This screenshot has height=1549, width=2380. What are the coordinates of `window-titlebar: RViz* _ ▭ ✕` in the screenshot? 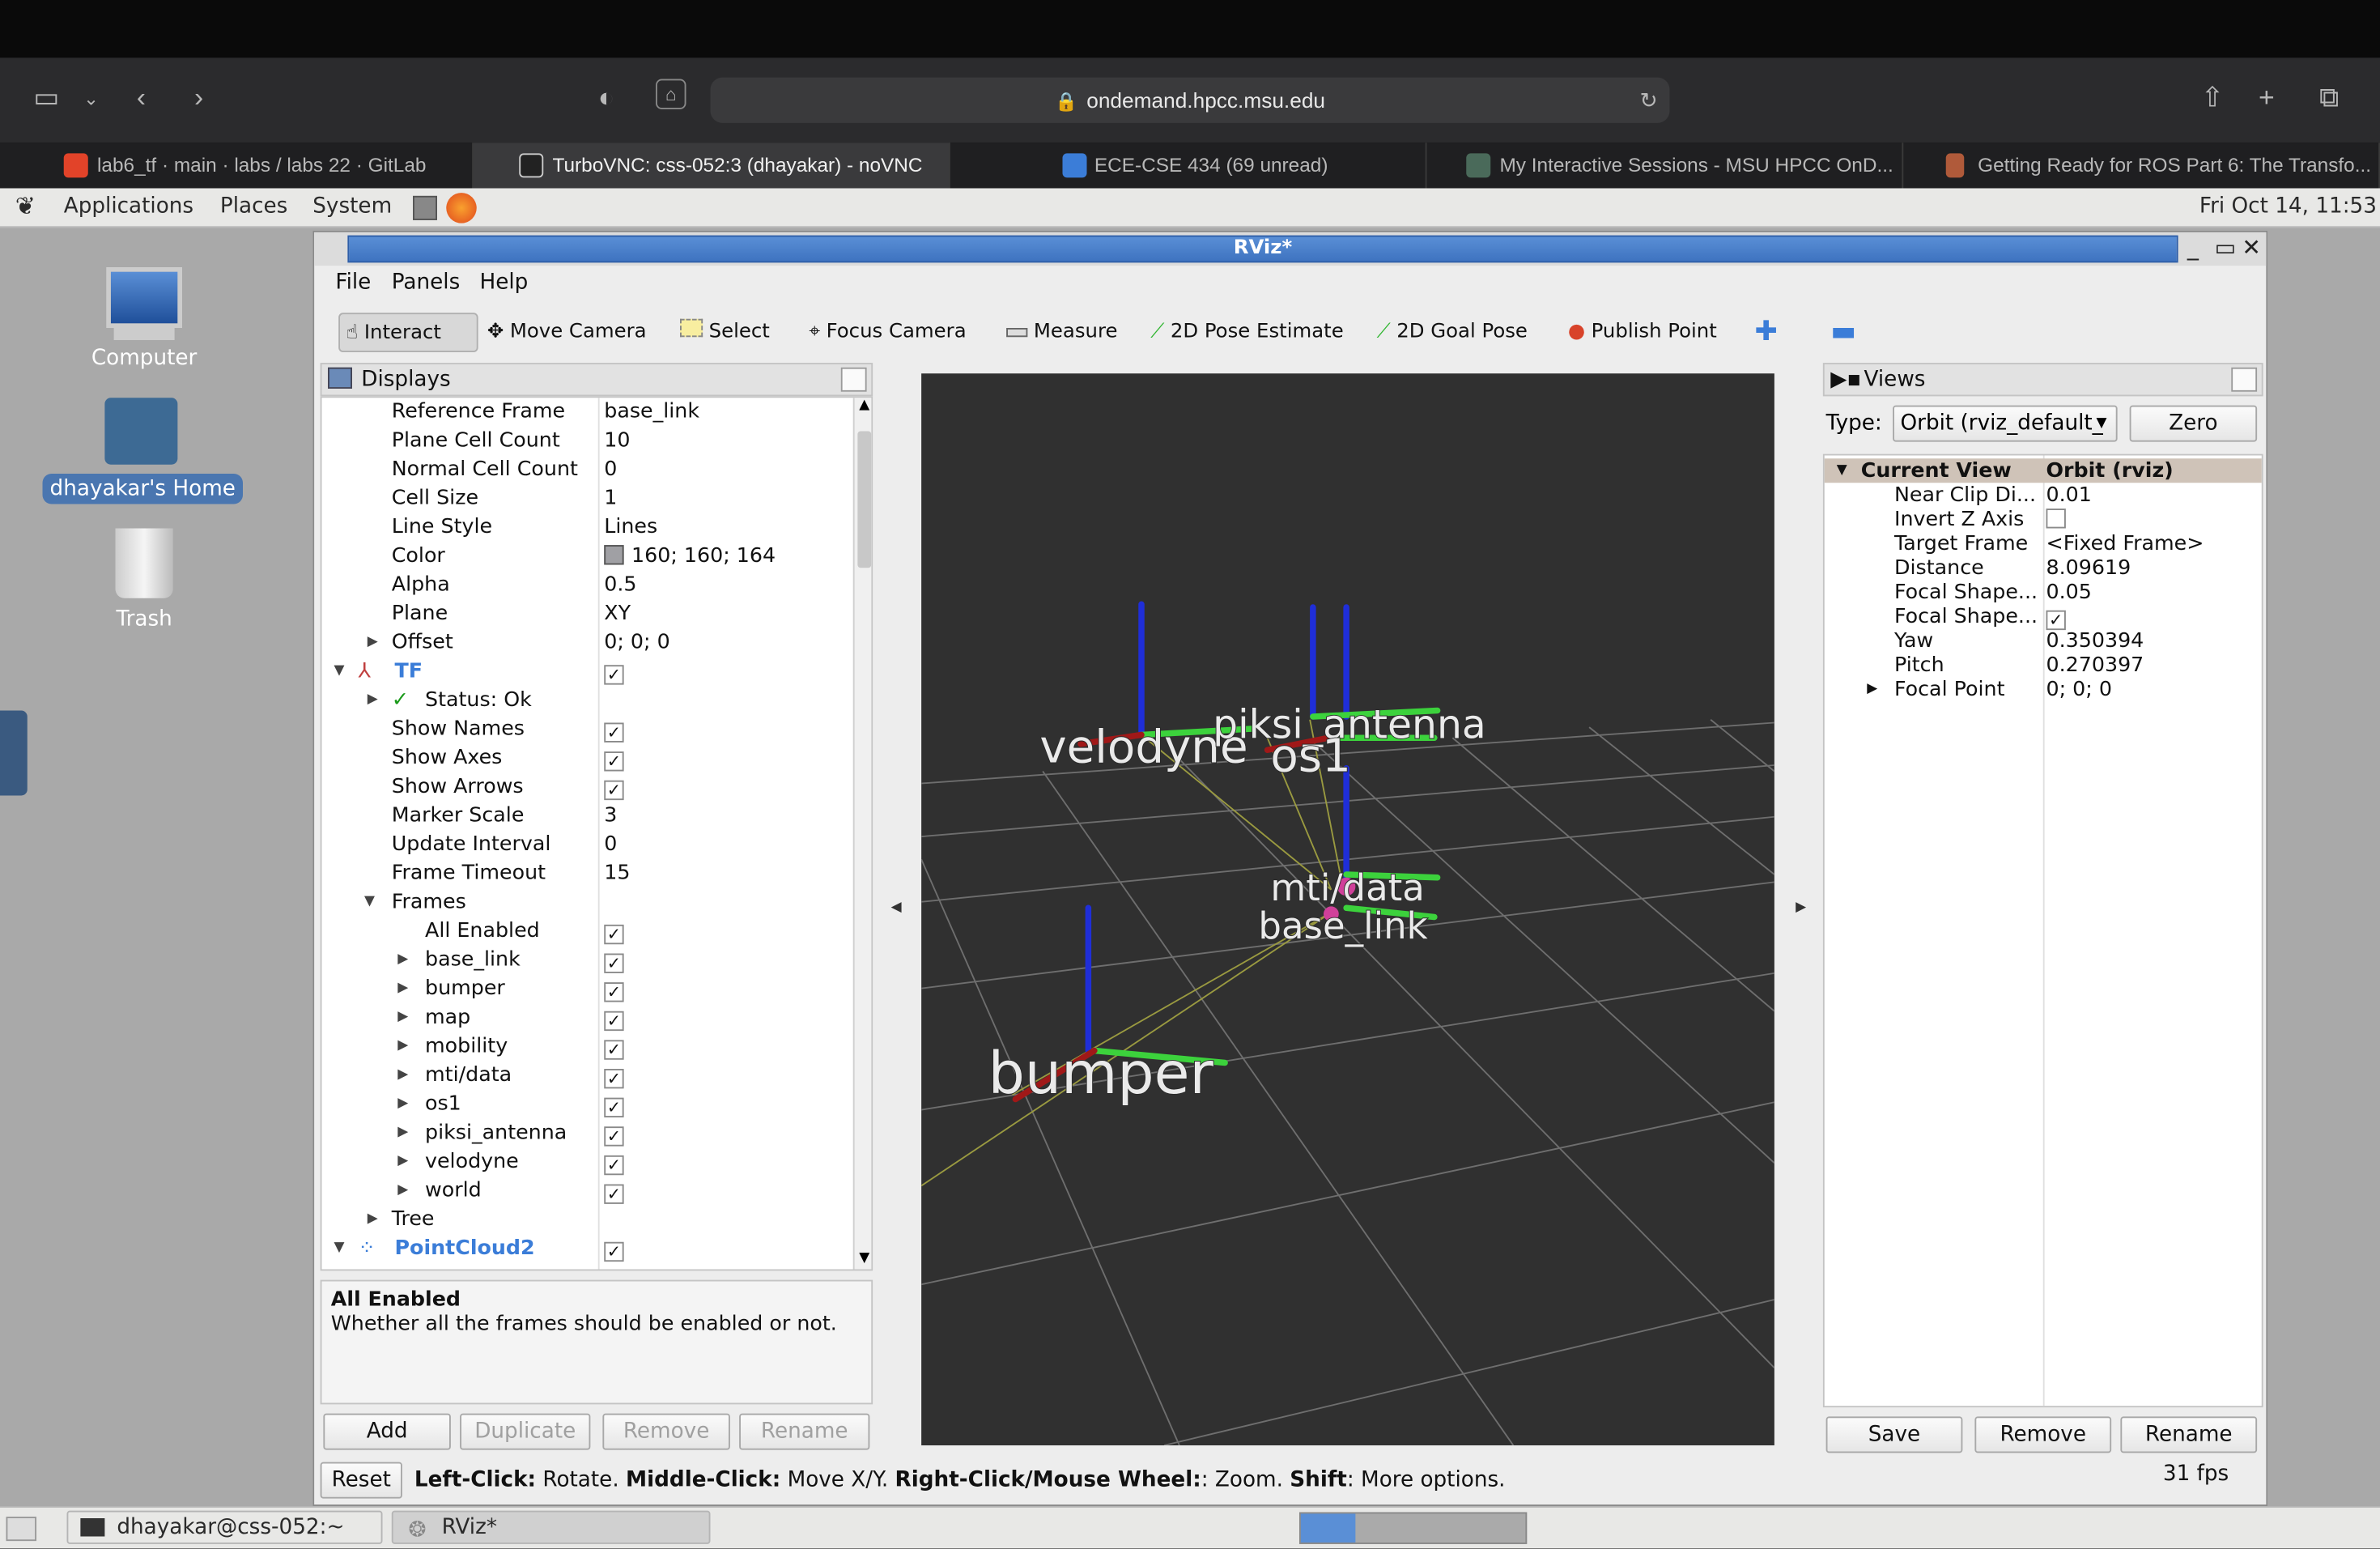 It's located at (1290, 249).